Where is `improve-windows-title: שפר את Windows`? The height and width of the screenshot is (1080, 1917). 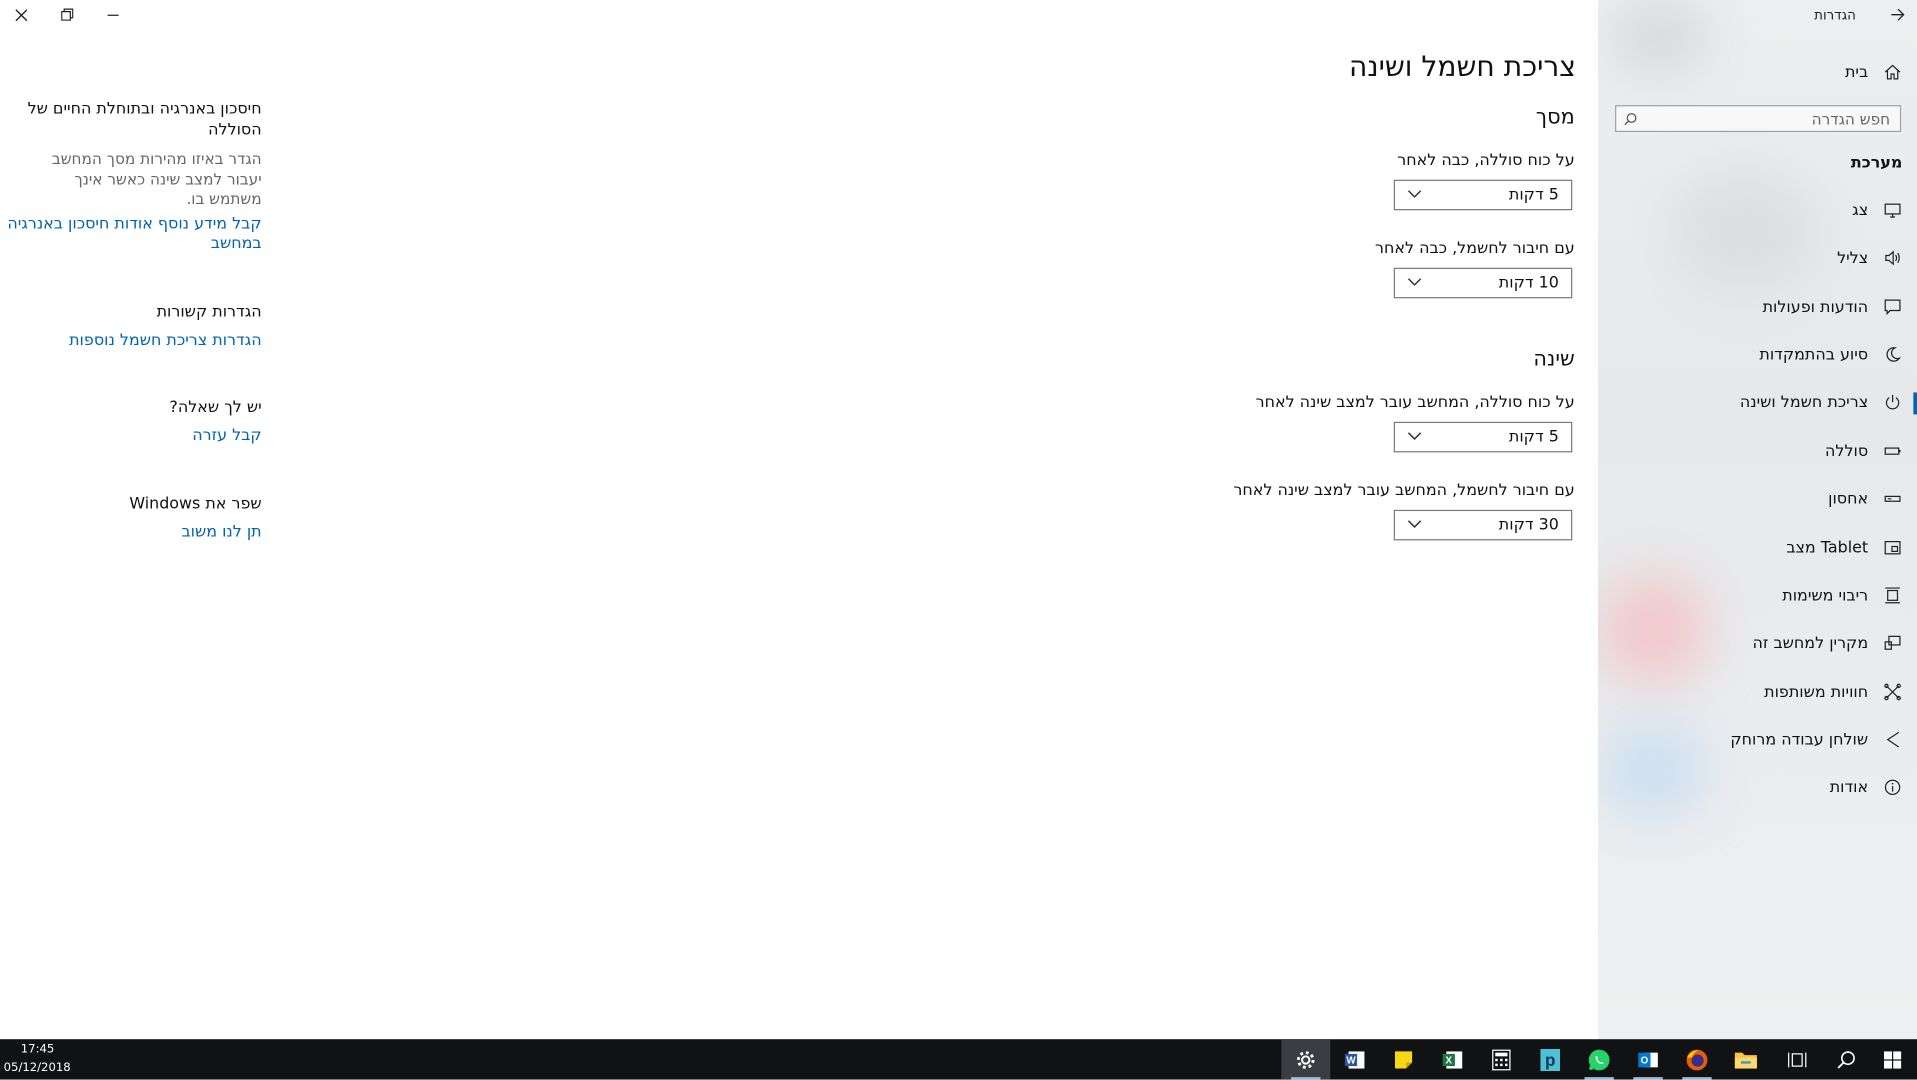
improve-windows-title: שפר את Windows is located at coordinates (195, 504).